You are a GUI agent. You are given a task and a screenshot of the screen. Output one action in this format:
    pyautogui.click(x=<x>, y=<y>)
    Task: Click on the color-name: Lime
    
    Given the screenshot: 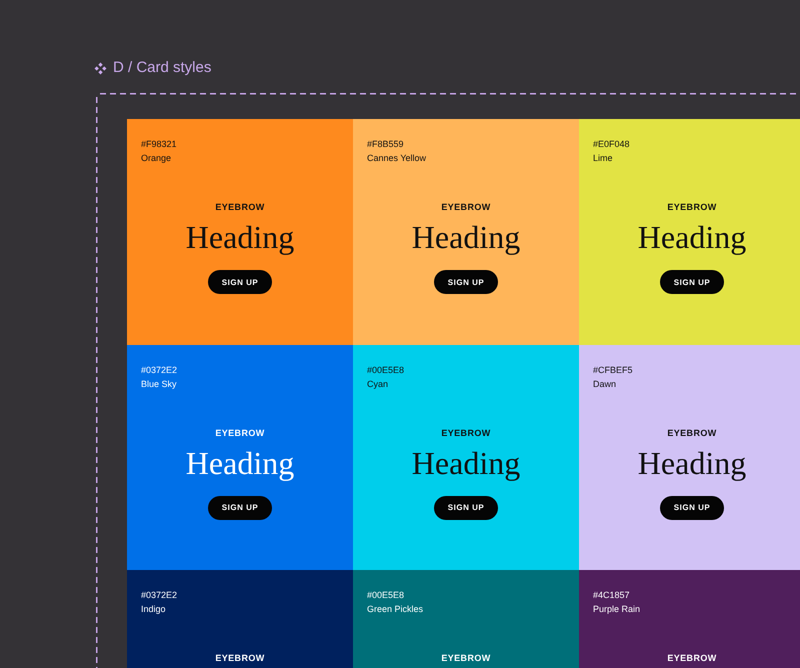 What is the action you would take?
    pyautogui.click(x=603, y=158)
    